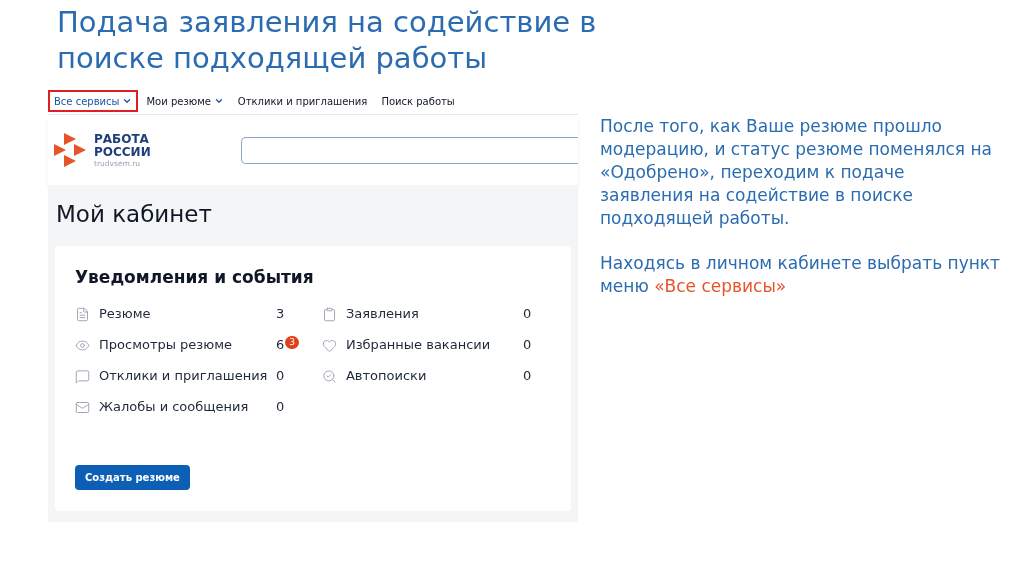 This screenshot has height=574, width=1024. What do you see at coordinates (418, 101) in the screenshot?
I see `nav-menu-item: Поиск работы` at bounding box center [418, 101].